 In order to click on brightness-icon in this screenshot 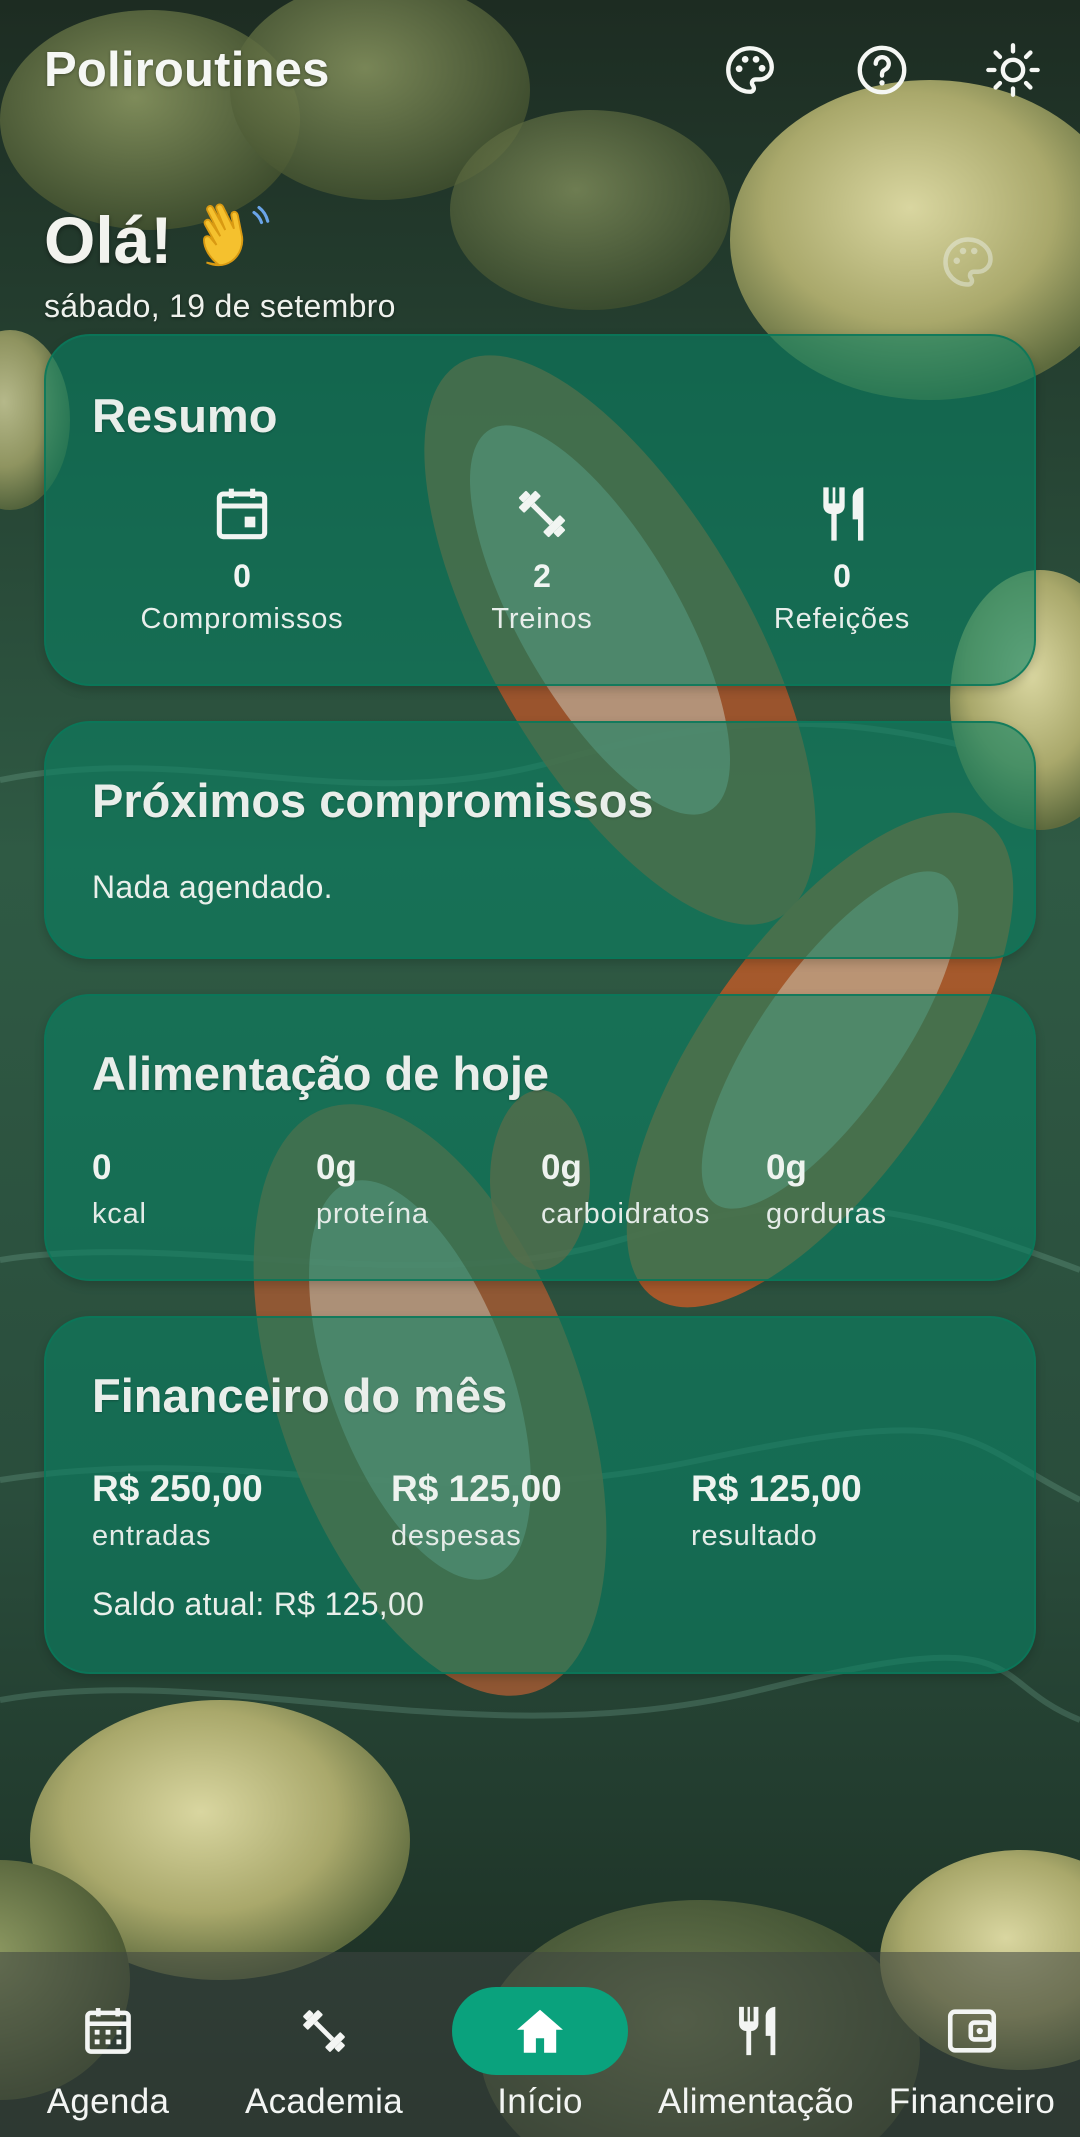, I will do `click(1013, 70)`.